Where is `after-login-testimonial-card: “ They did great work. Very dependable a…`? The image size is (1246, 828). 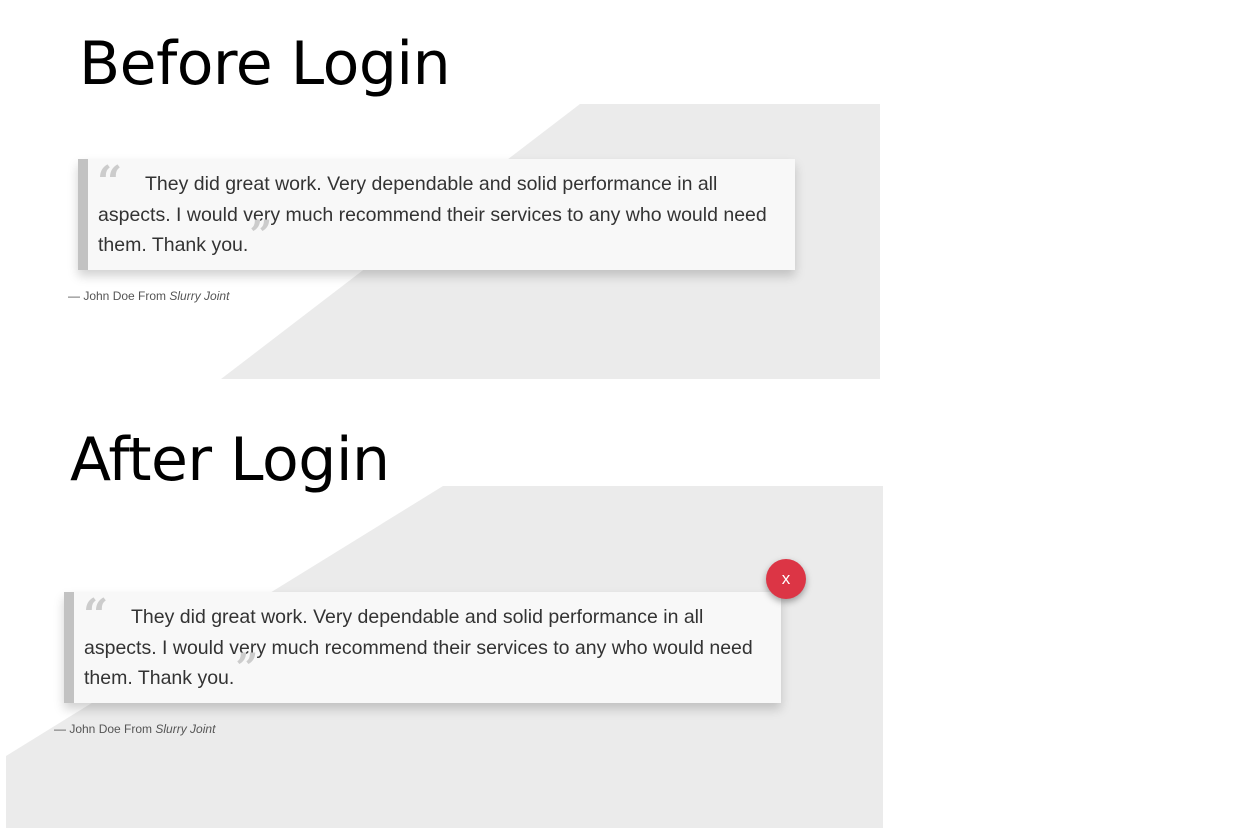
after-login-testimonial-card: “ They did great work. Very dependable a… is located at coordinates (422, 647).